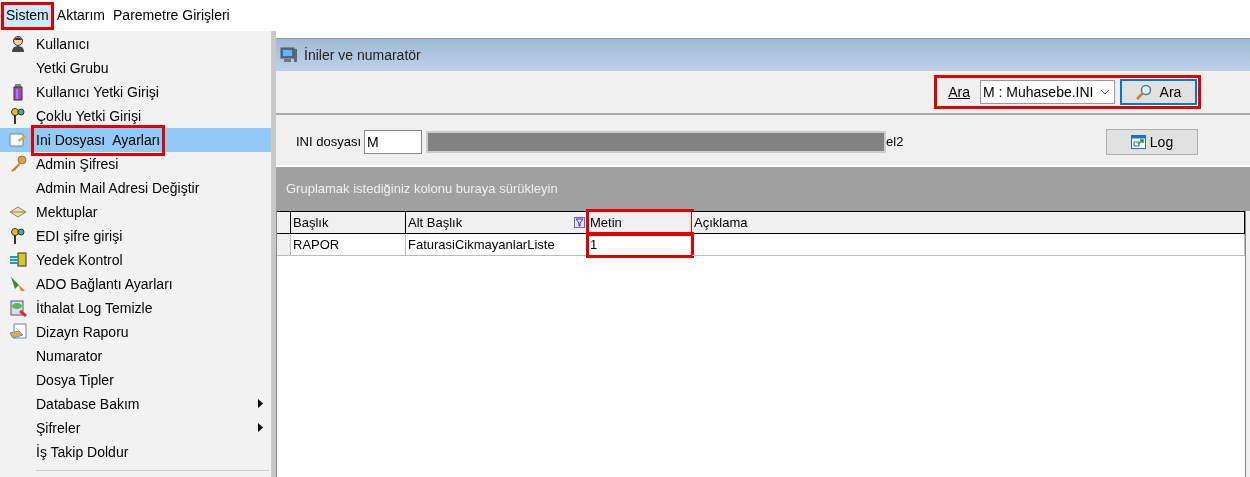 Image resolution: width=1250 pixels, height=477 pixels. What do you see at coordinates (579, 222) in the screenshot?
I see `filter-icon` at bounding box center [579, 222].